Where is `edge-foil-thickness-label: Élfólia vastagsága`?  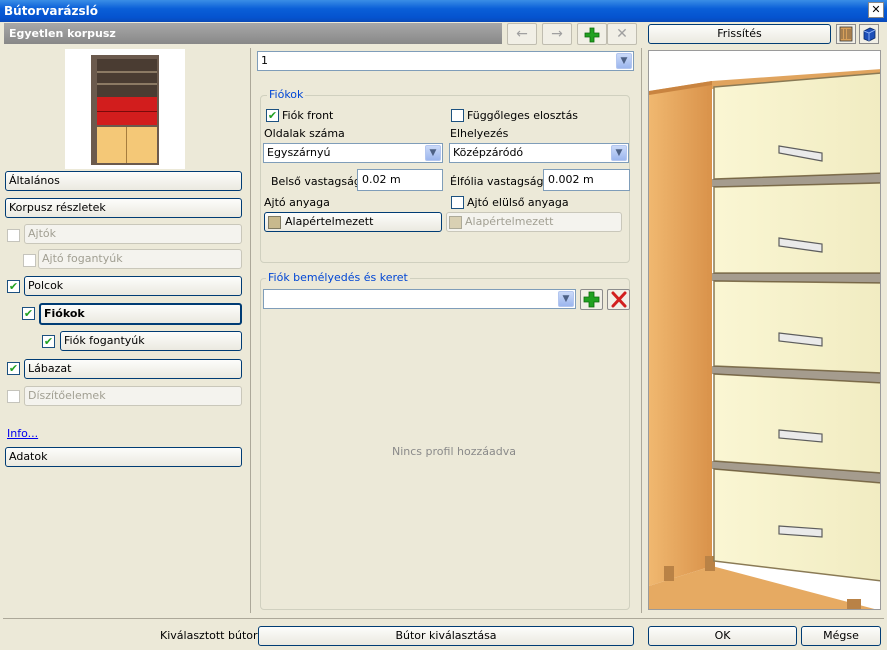
edge-foil-thickness-label: Élfólia vastagsága is located at coordinates (500, 181).